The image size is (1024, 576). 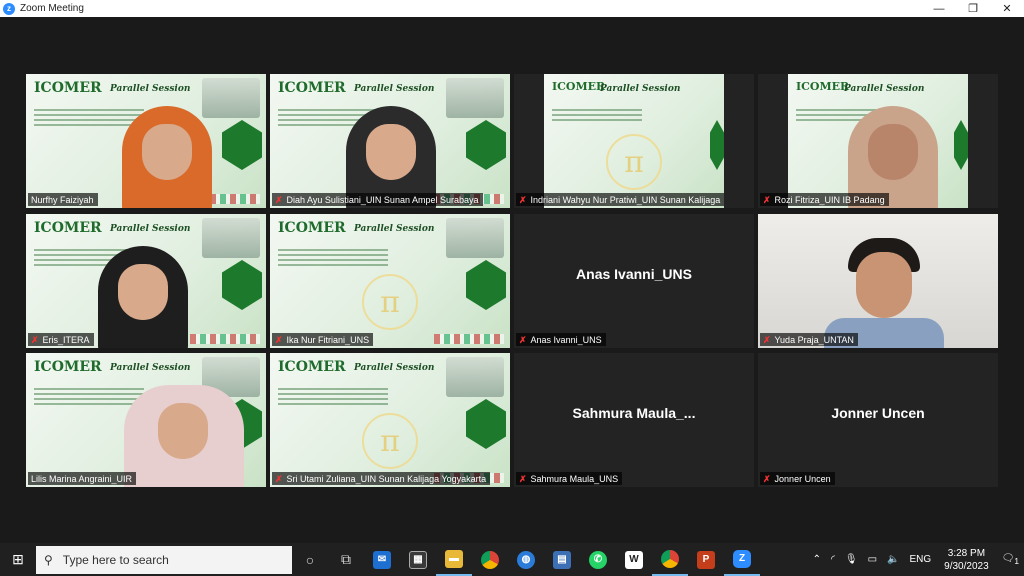 What do you see at coordinates (706, 559) in the screenshot?
I see `powerpoint-icon: P` at bounding box center [706, 559].